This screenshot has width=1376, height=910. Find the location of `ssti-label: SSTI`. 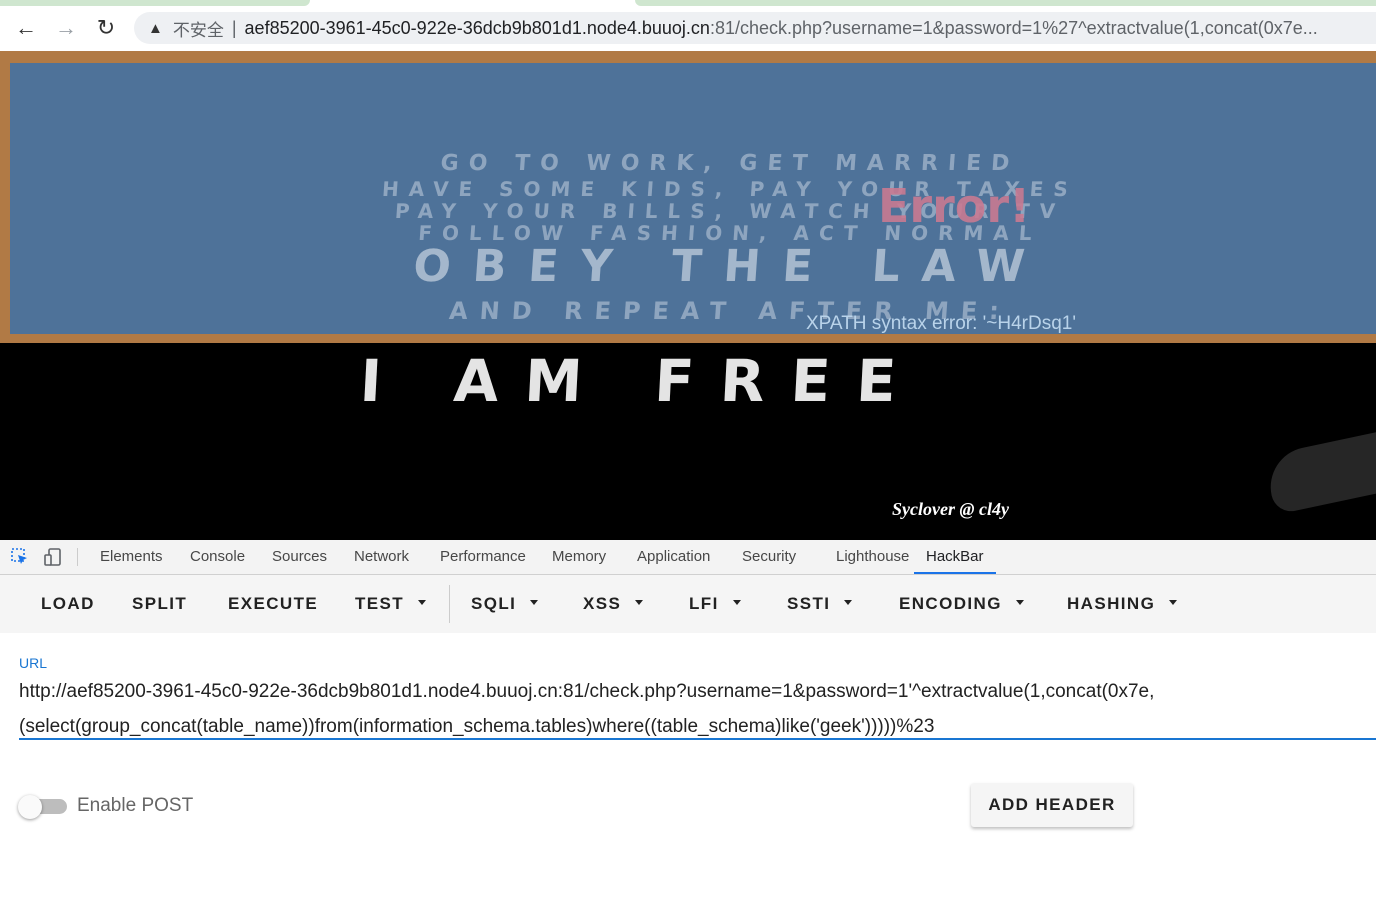

ssti-label: SSTI is located at coordinates (809, 603).